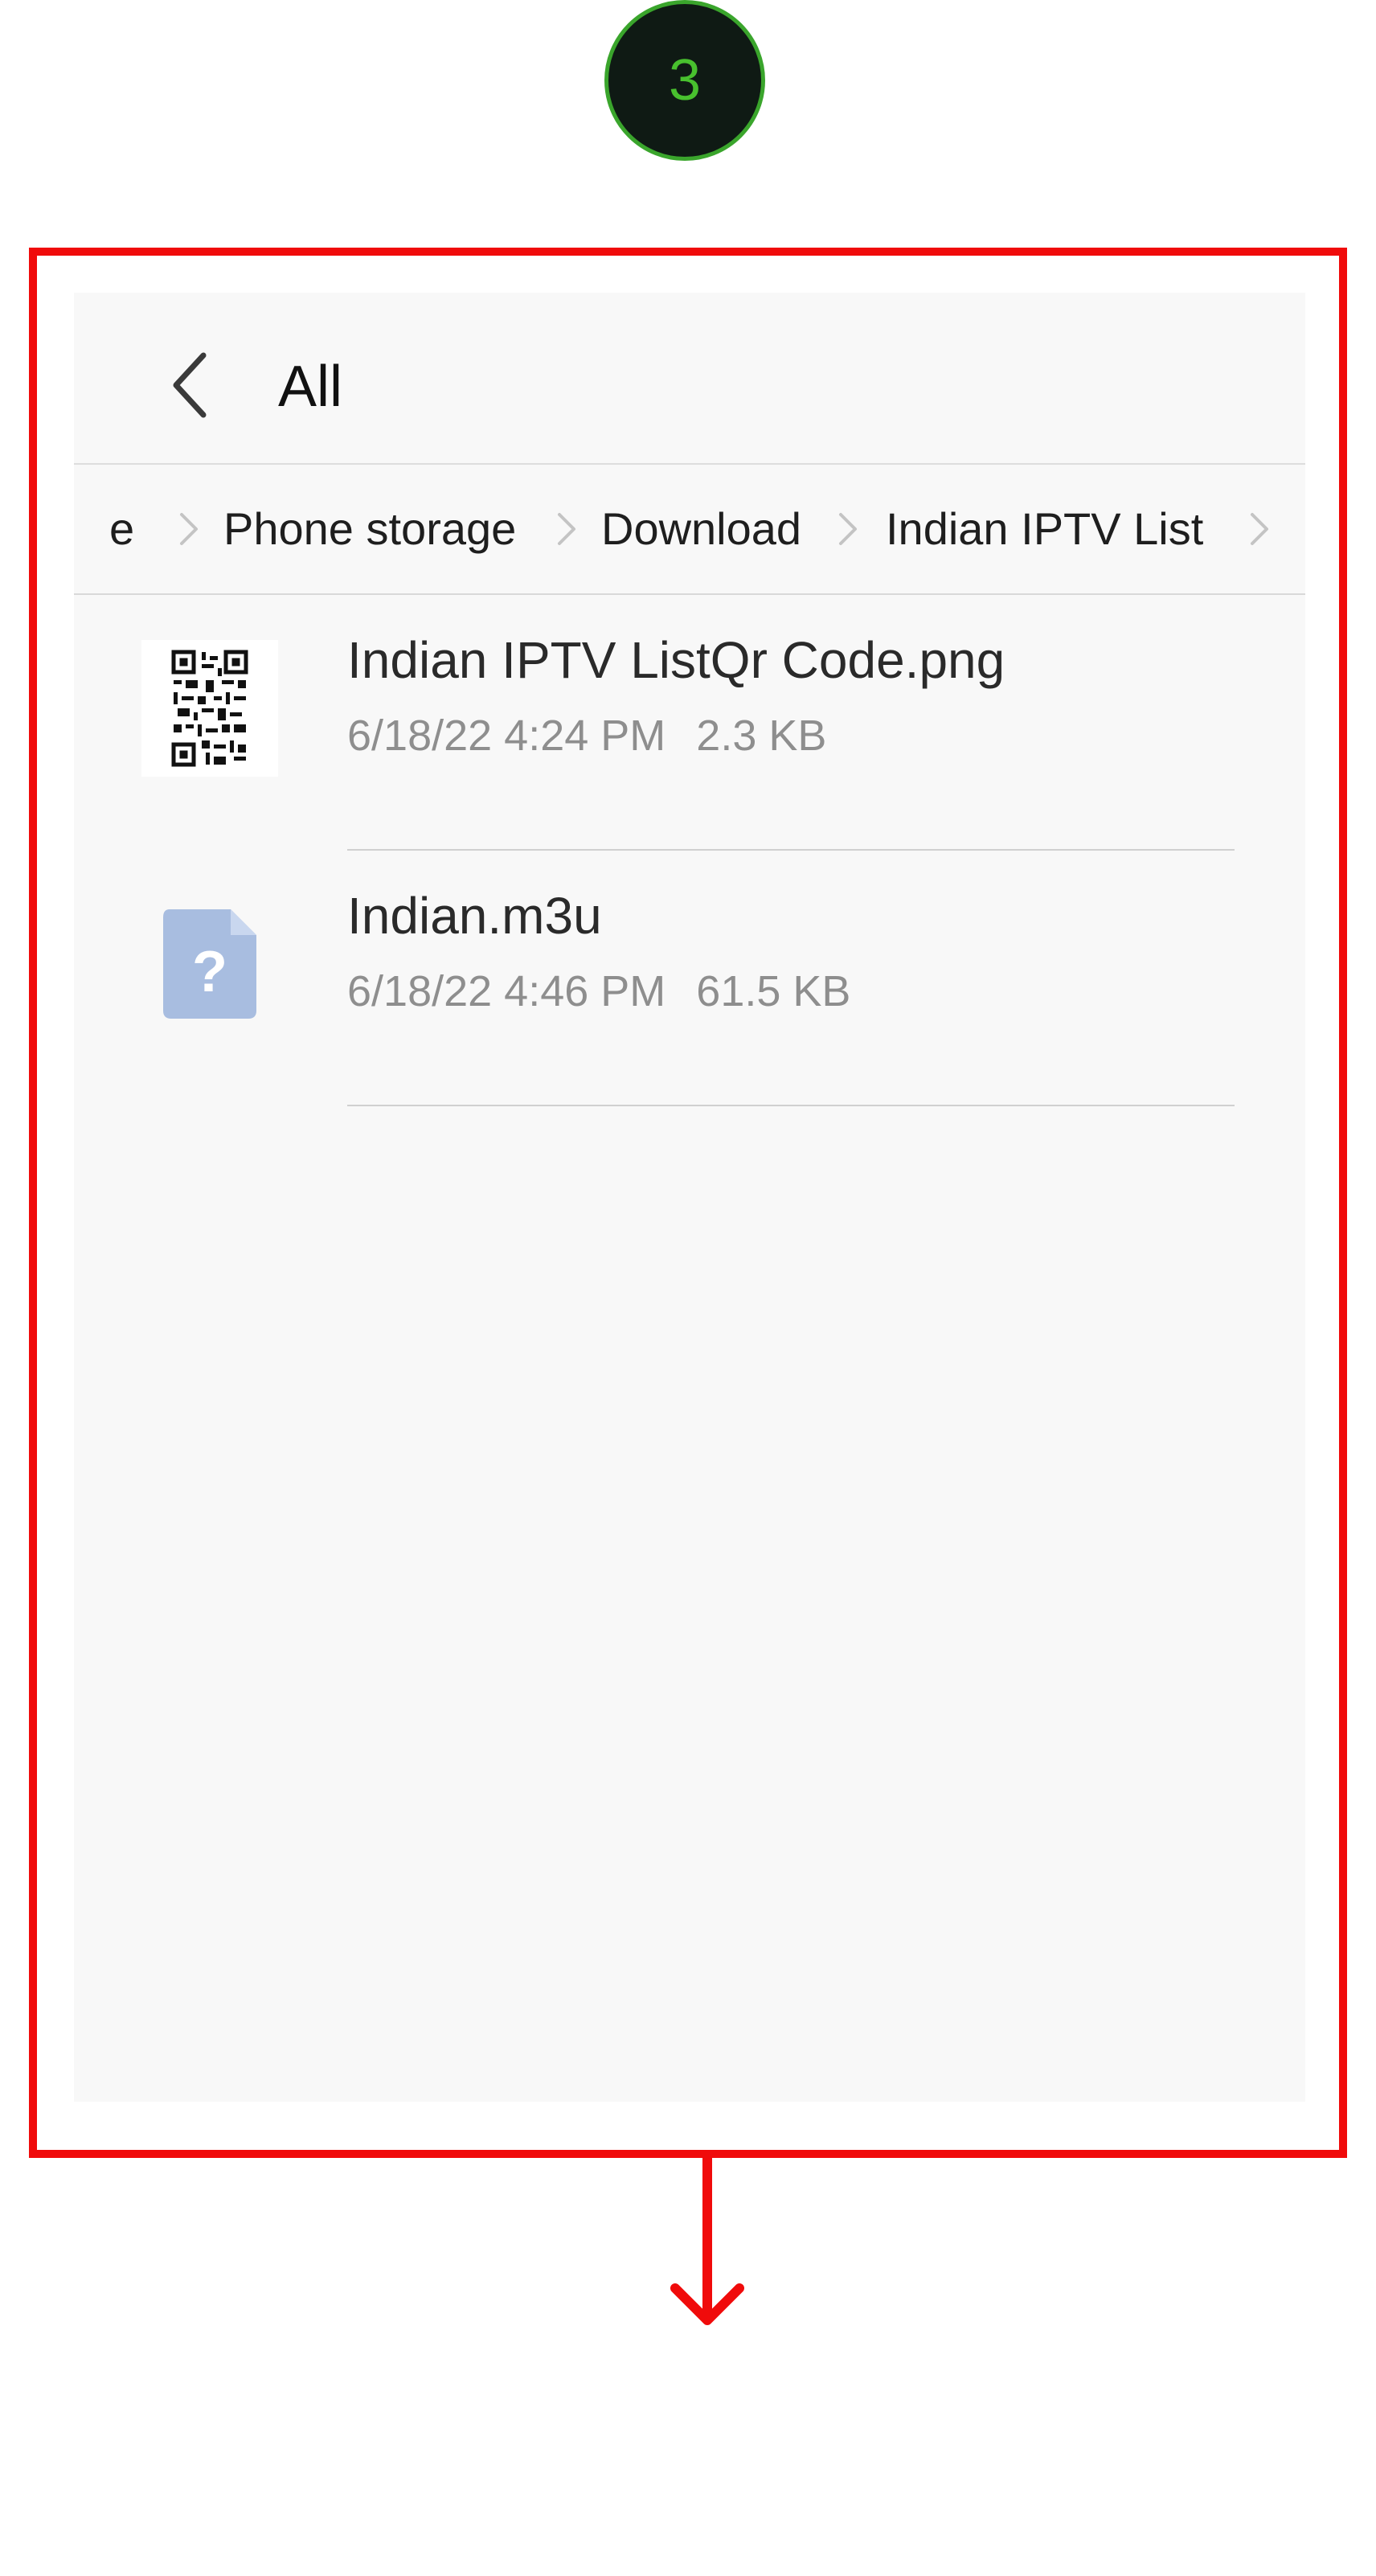 This screenshot has height=2576, width=1376. I want to click on unknown-file-icon: ?, so click(209, 964).